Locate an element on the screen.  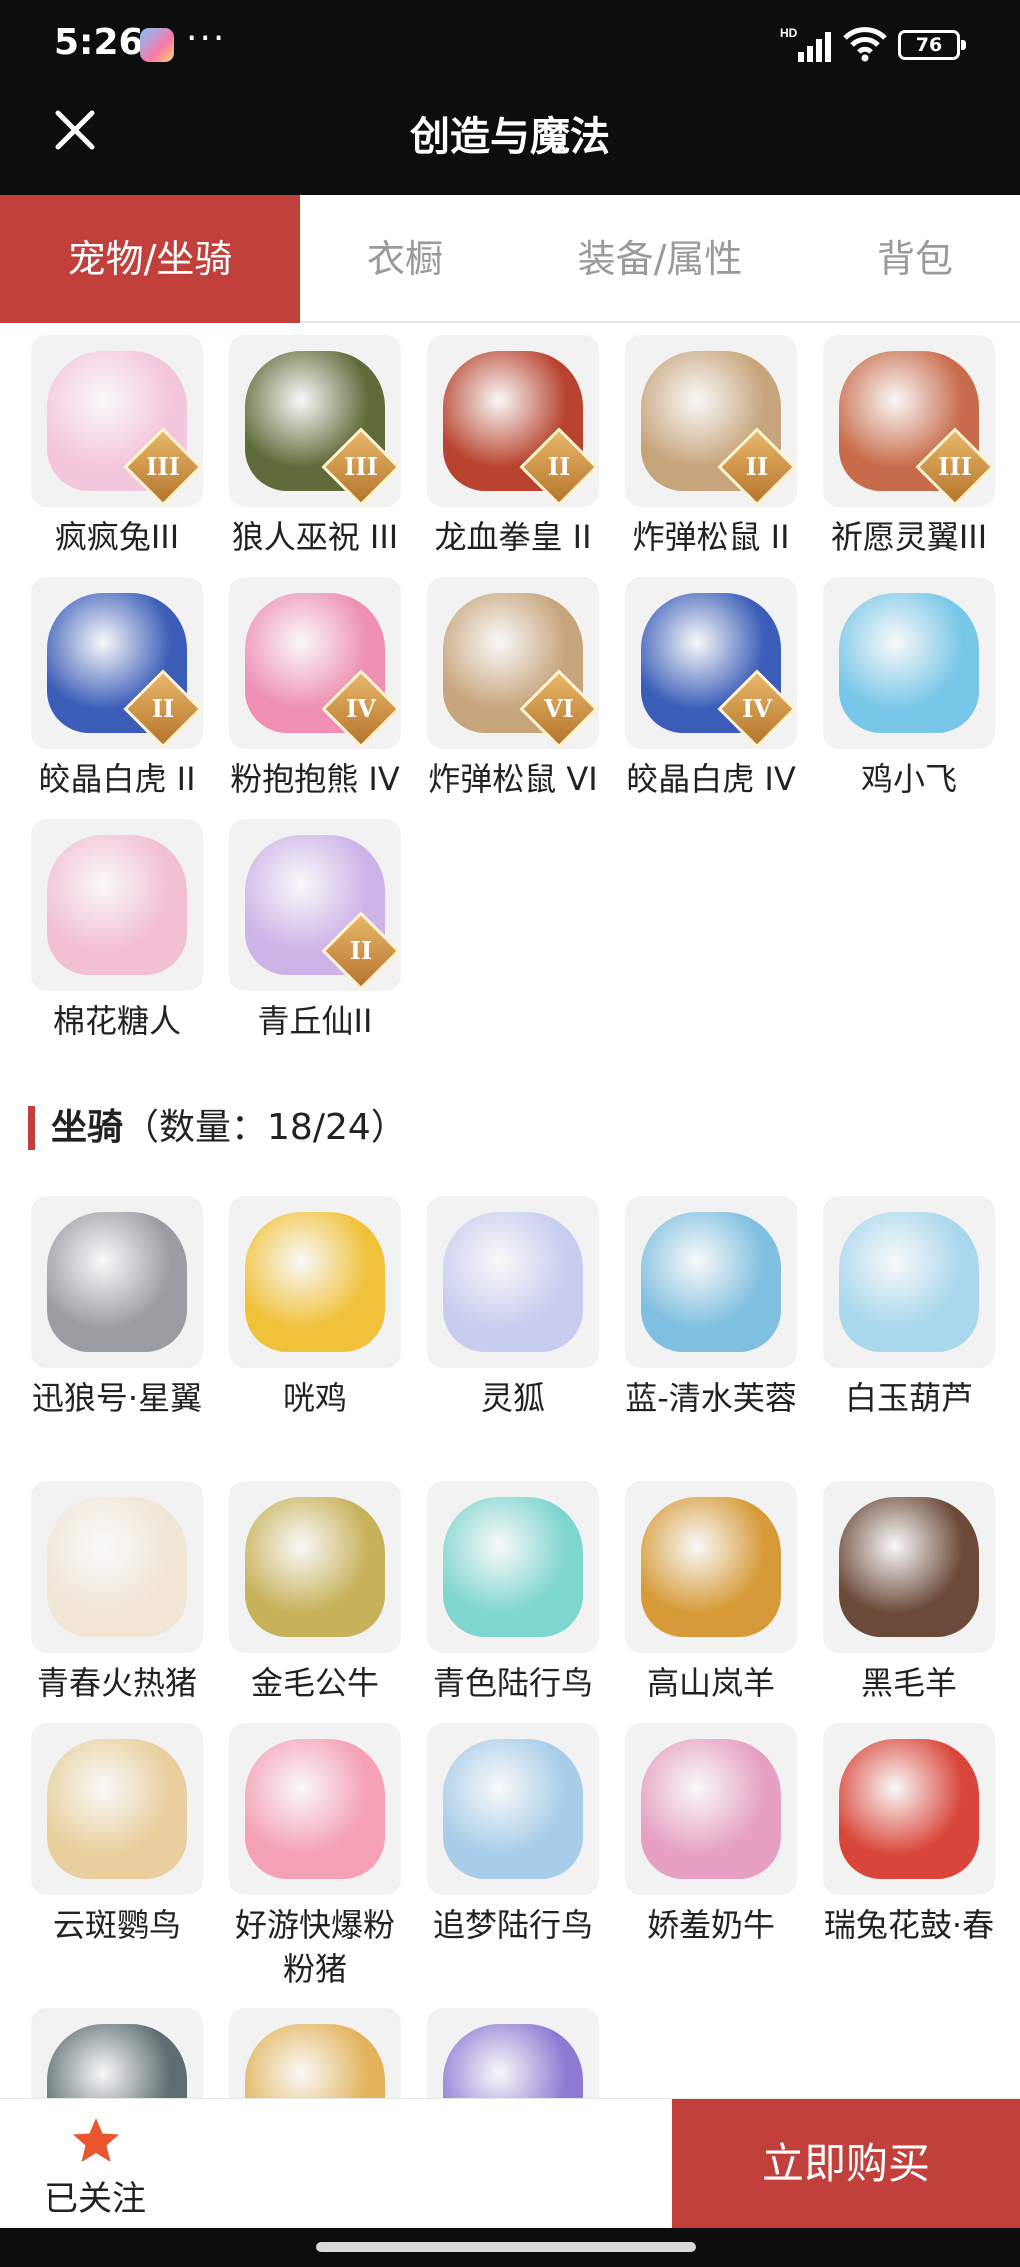
mount-name: 灵狐 is located at coordinates (512, 1398).